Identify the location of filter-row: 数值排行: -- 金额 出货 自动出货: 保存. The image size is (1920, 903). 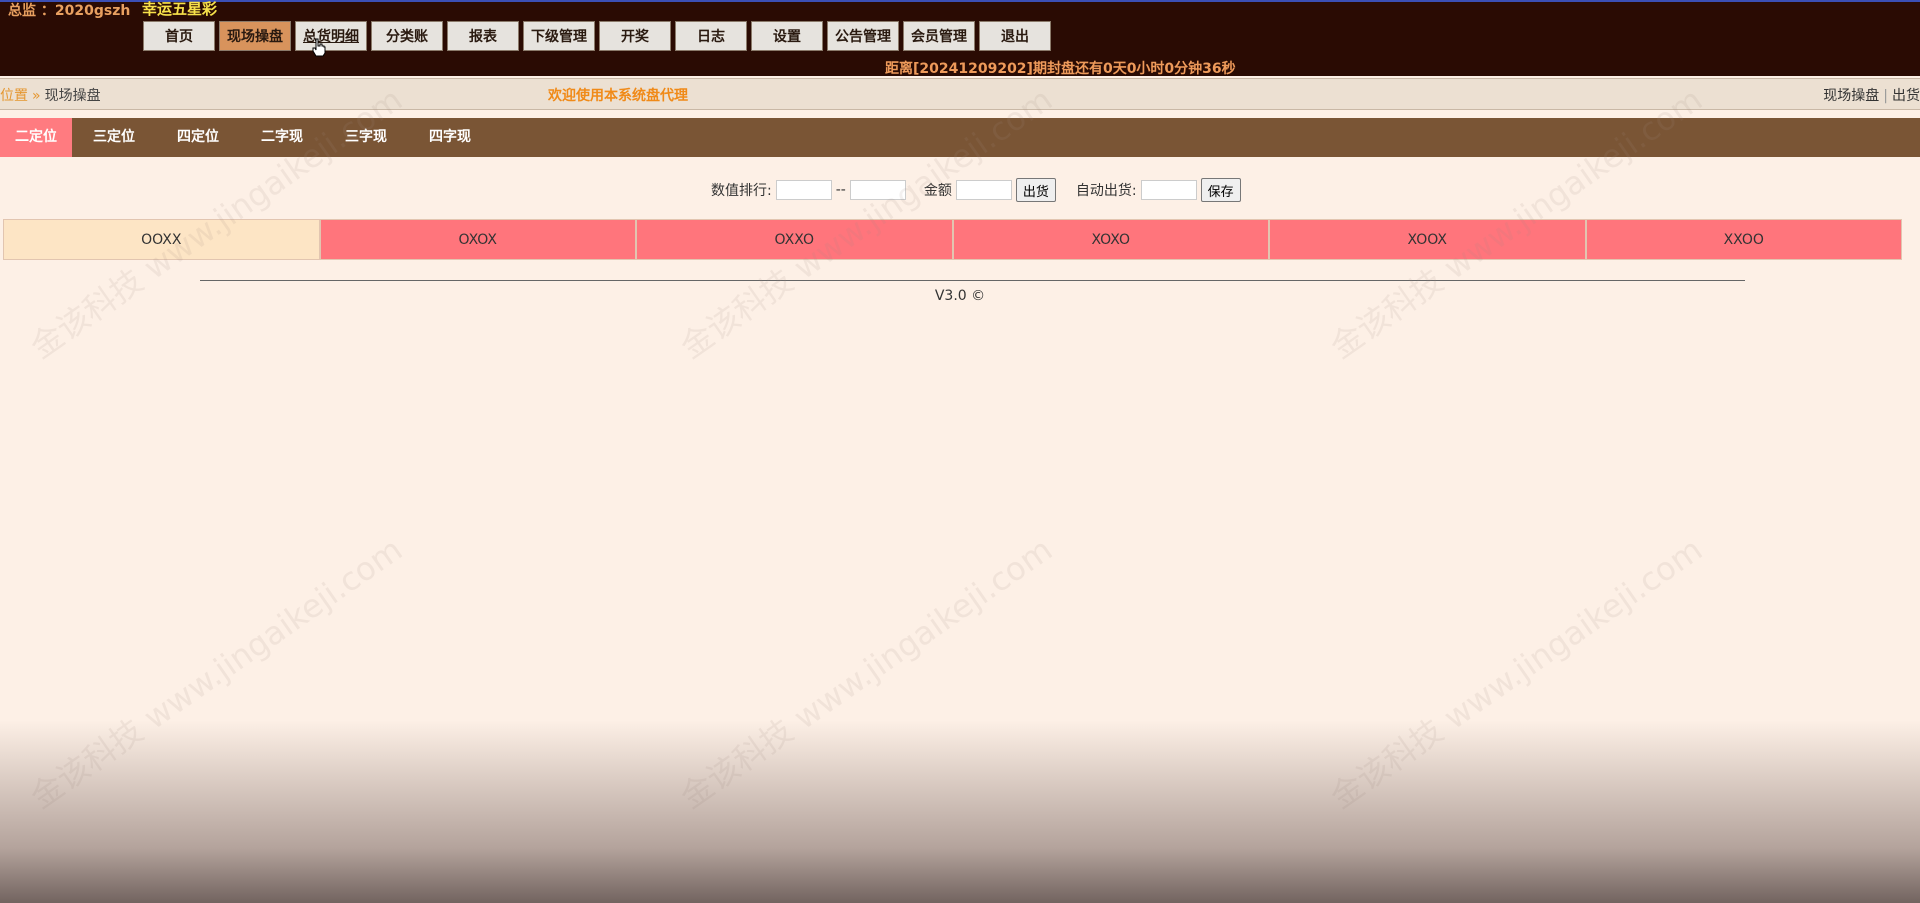
(976, 190).